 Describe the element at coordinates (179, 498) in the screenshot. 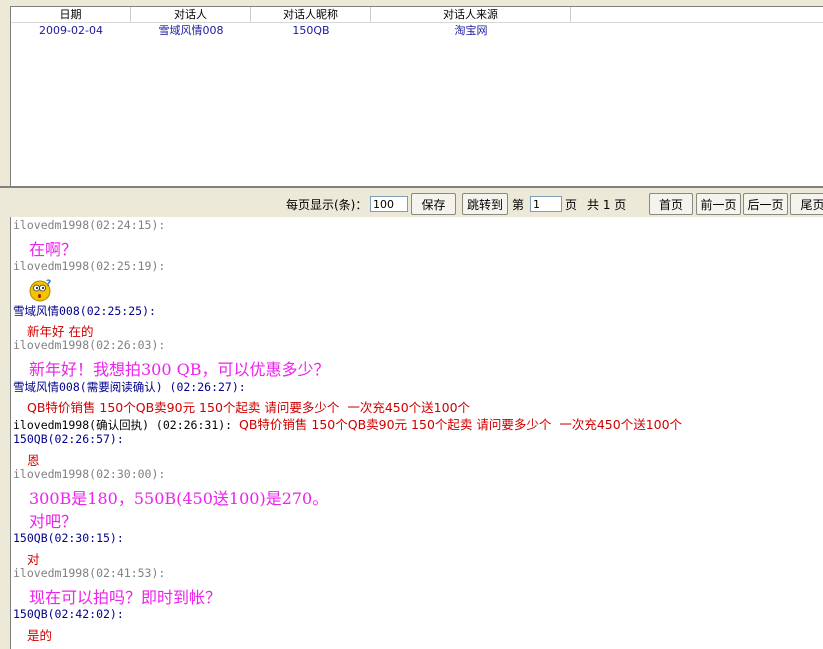

I see `message-text: 300B是180，550B(450送100)是270。` at that location.